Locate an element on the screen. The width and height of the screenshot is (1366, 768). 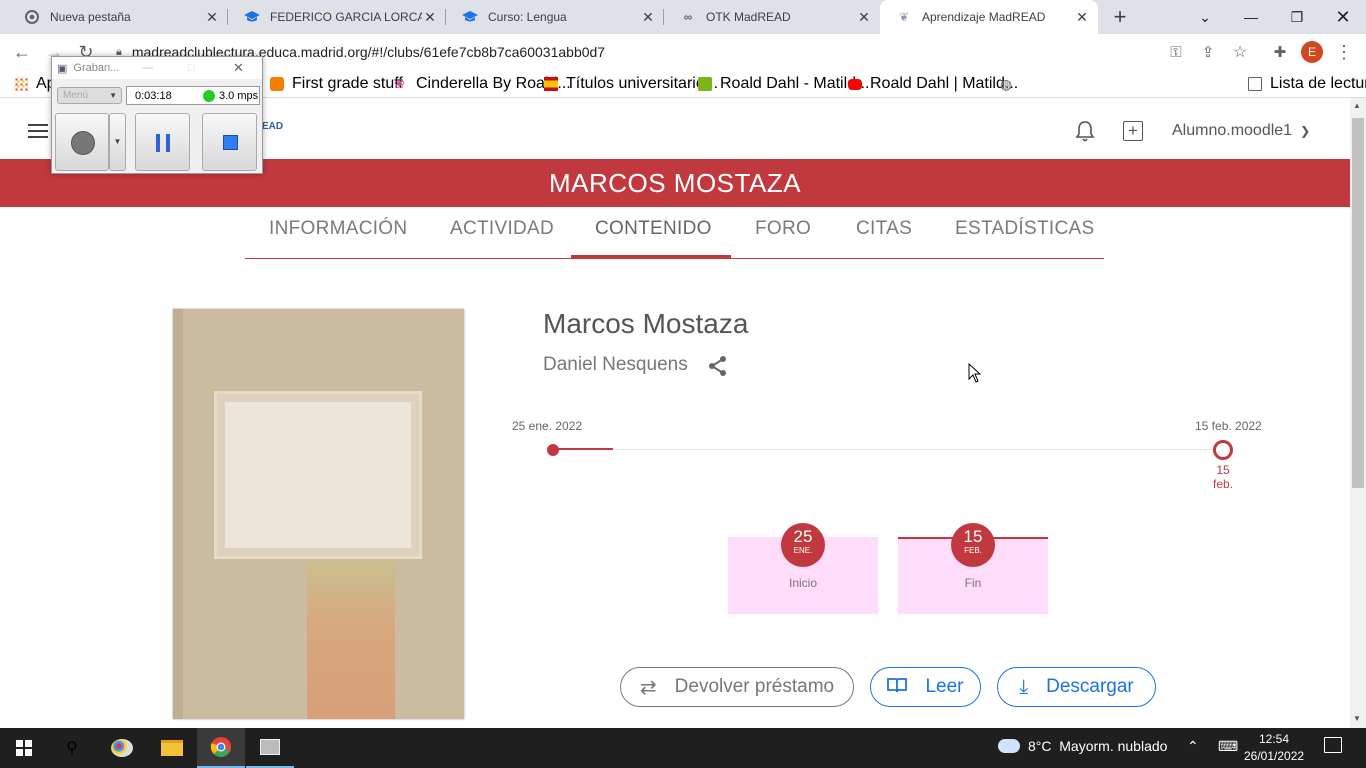
book-title: Marcos Mostaza is located at coordinates (646, 323).